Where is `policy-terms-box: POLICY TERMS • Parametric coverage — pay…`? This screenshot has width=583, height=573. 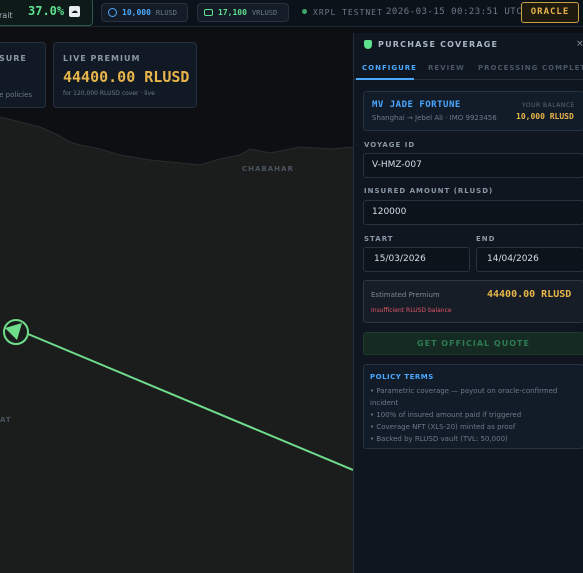 policy-terms-box: POLICY TERMS • Parametric coverage — pay… is located at coordinates (473, 406).